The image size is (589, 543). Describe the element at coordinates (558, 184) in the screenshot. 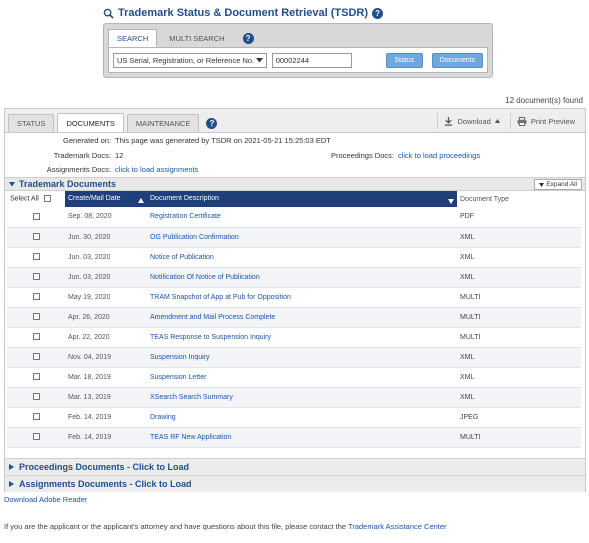

I see `expand-all-button: Expand All` at that location.